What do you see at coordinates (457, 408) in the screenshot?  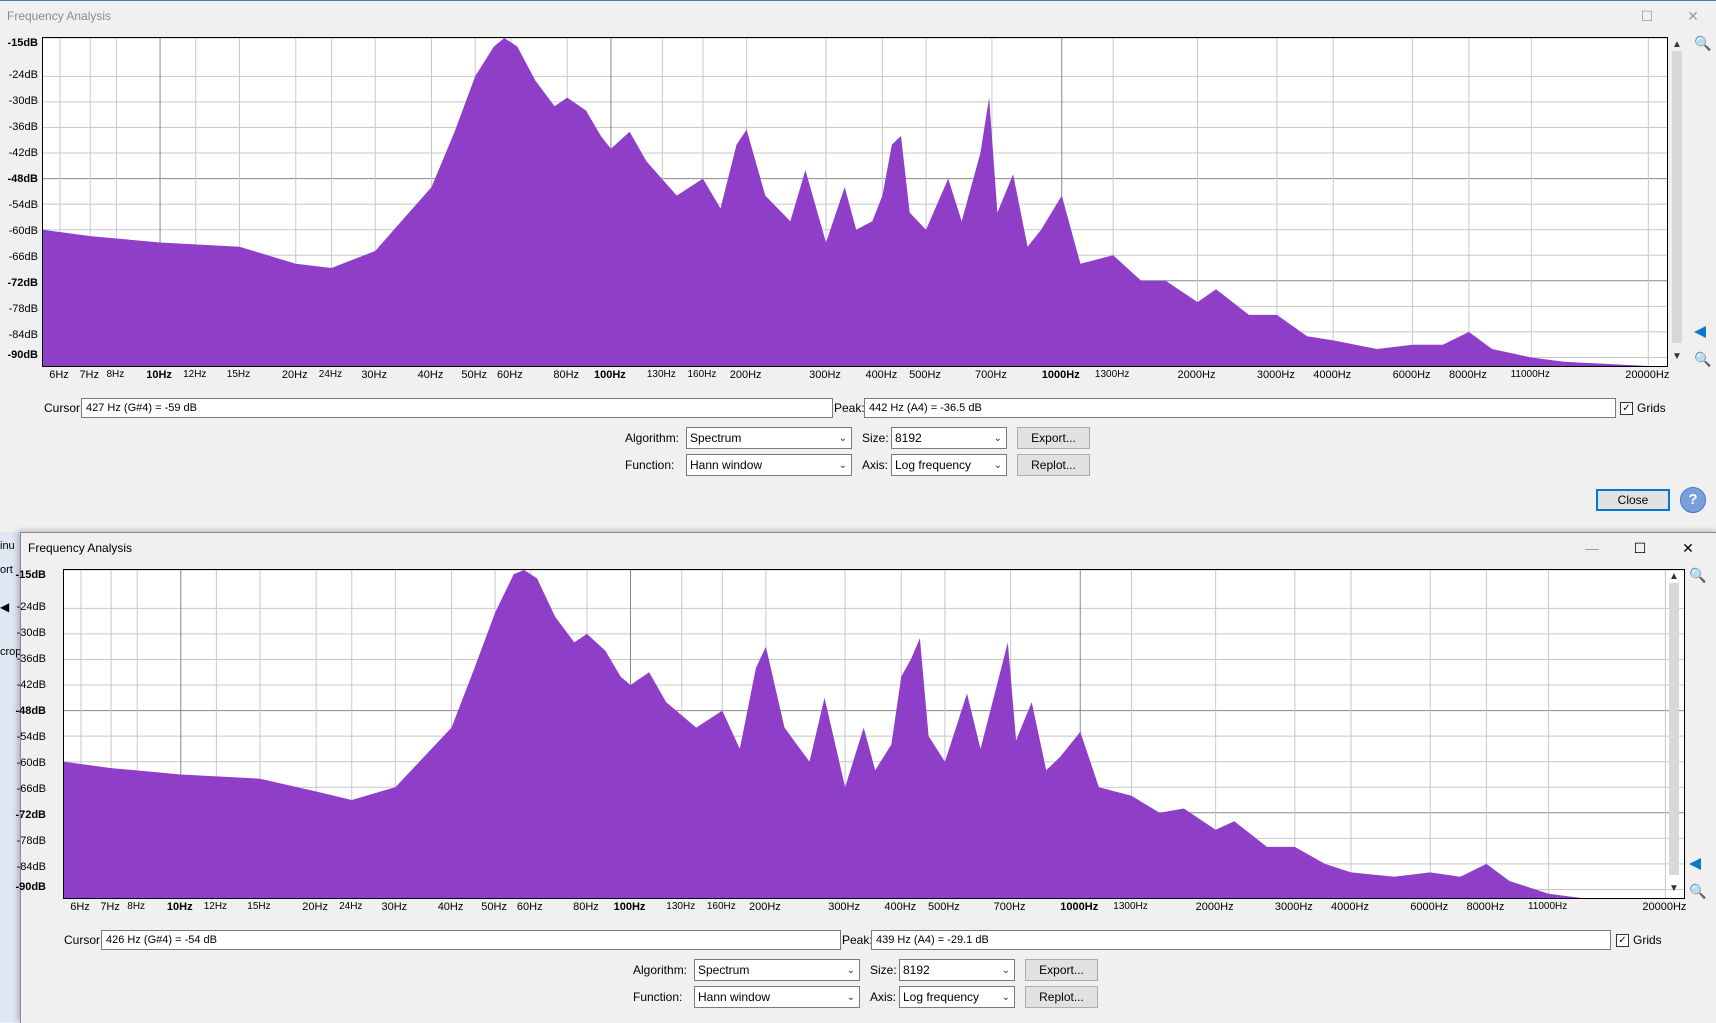 I see `cursor-field: 427 Hz (G#4) = -59 dB` at bounding box center [457, 408].